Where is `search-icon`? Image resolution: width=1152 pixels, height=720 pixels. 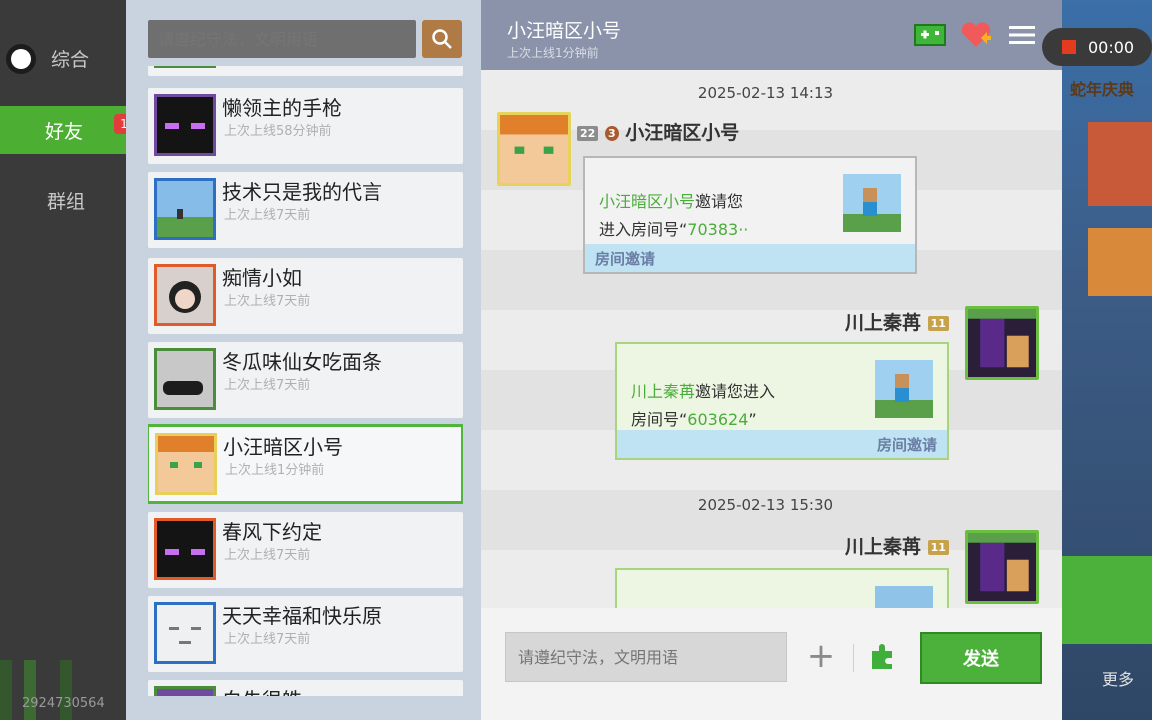 search-icon is located at coordinates (442, 39).